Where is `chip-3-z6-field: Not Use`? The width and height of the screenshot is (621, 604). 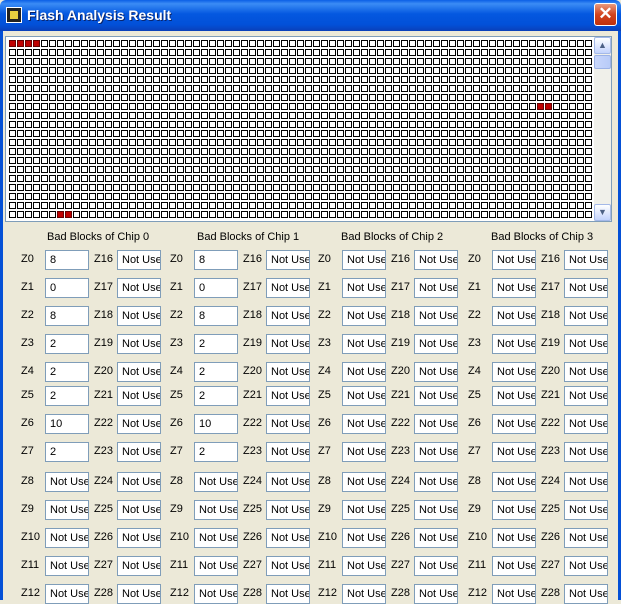 chip-3-z6-field: Not Use is located at coordinates (514, 424).